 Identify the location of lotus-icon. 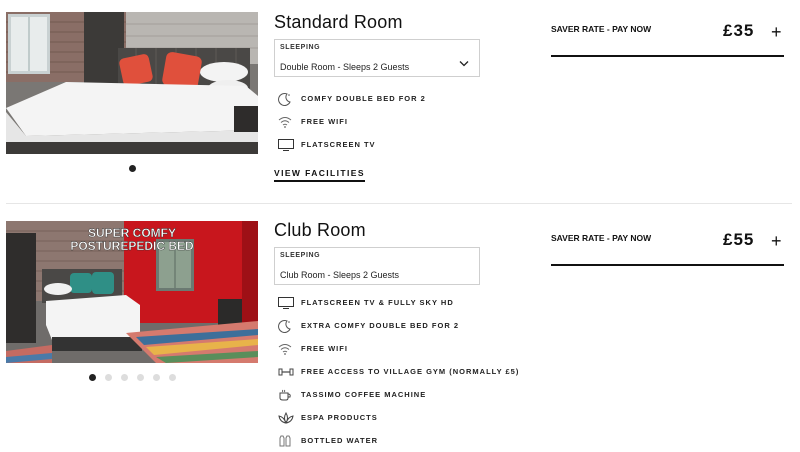
(287, 418).